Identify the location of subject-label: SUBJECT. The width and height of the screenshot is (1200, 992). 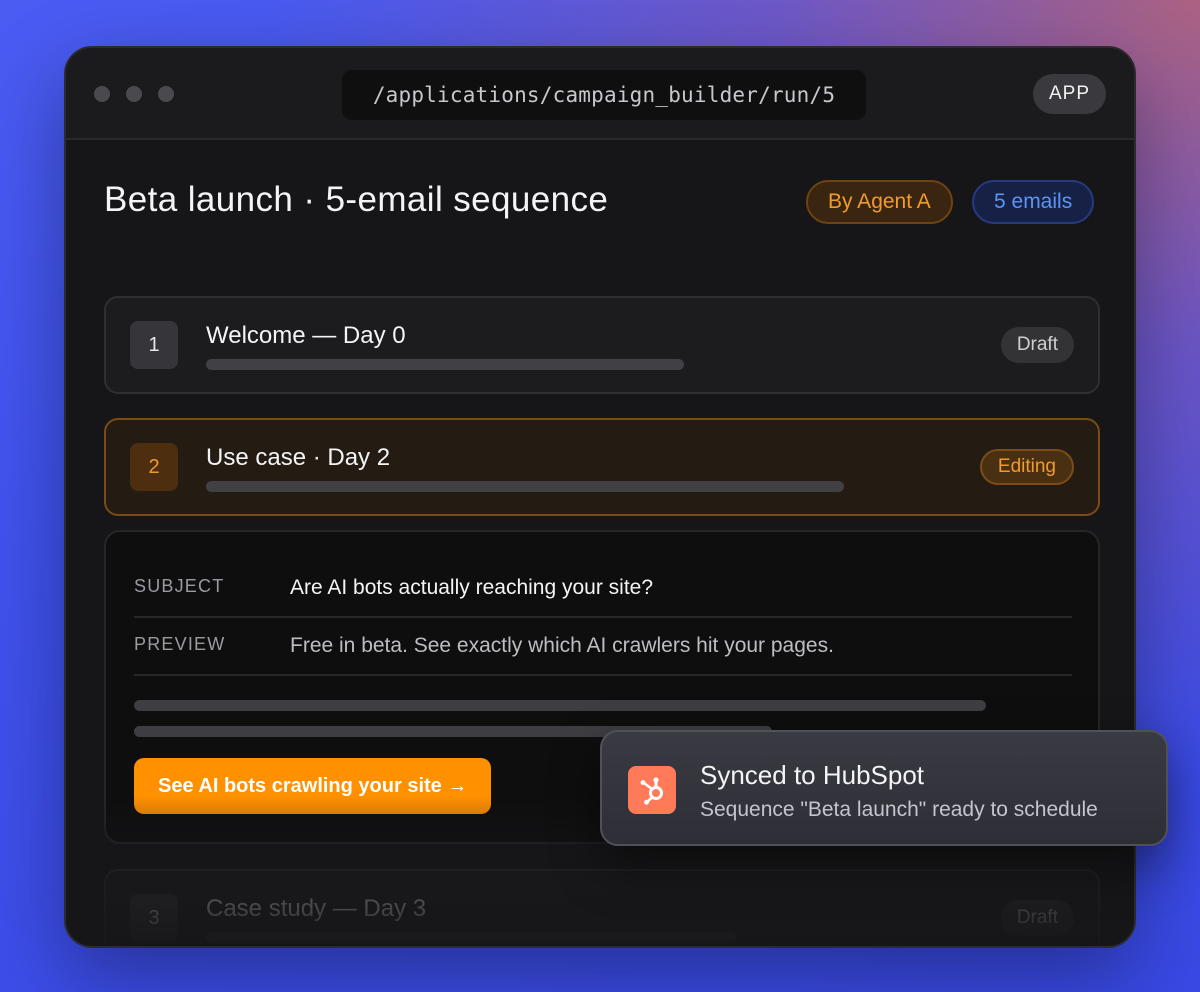
(179, 586).